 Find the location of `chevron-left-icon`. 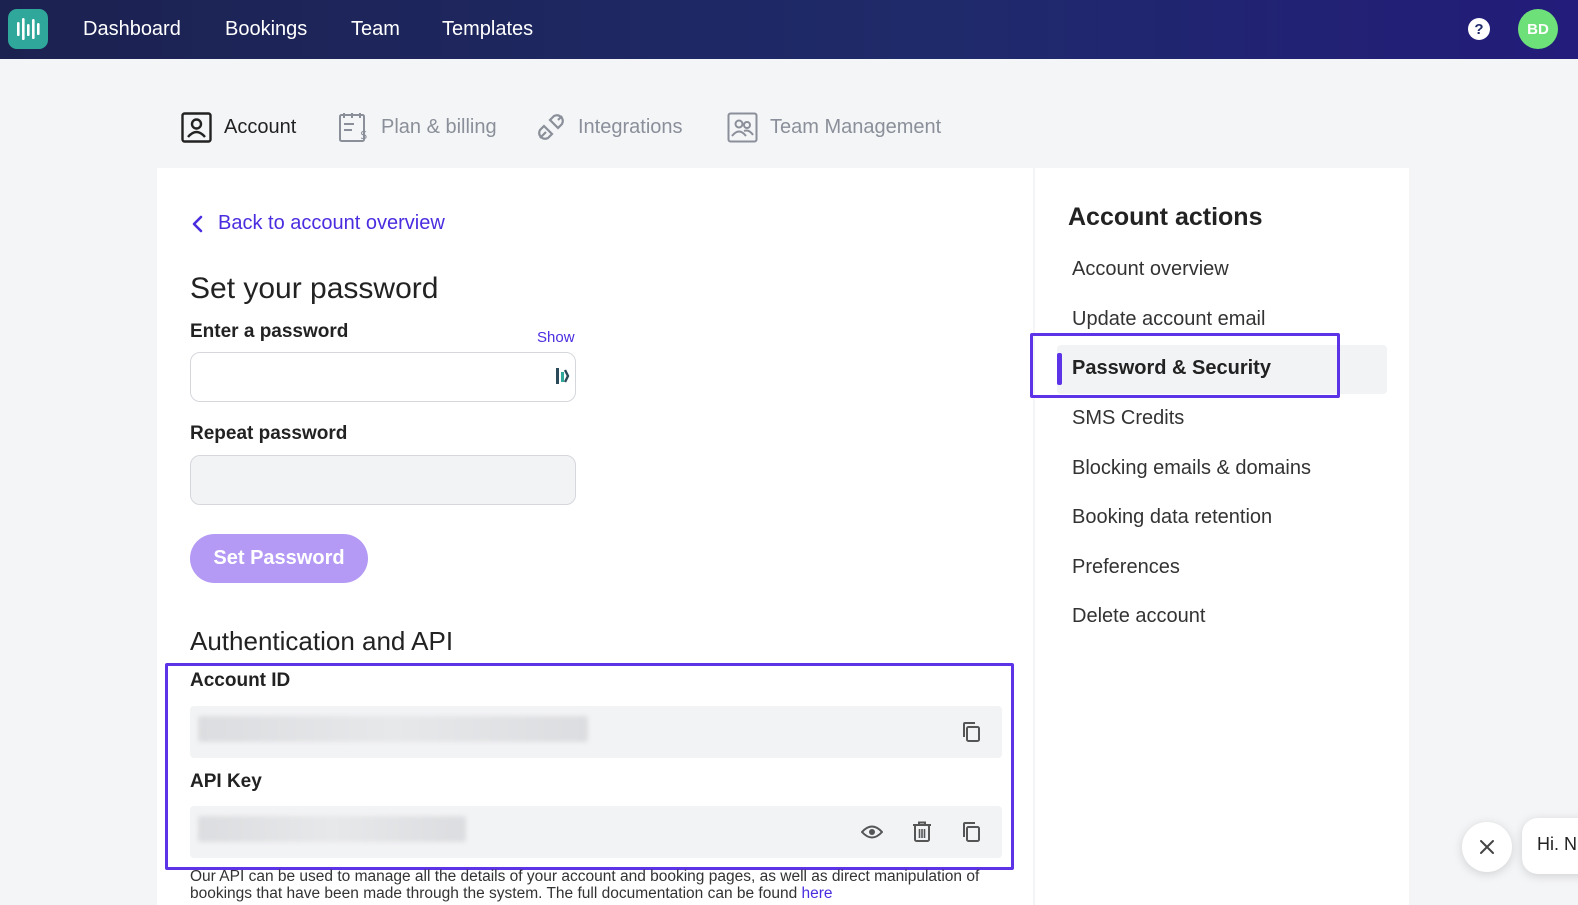

chevron-left-icon is located at coordinates (197, 223).